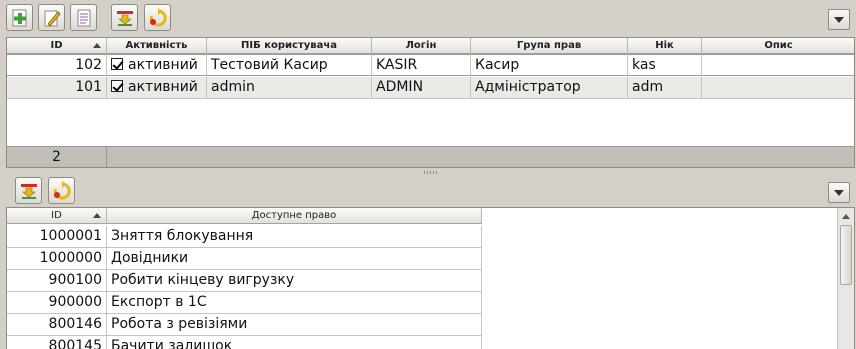 The height and width of the screenshot is (349, 856). What do you see at coordinates (778, 46) in the screenshot?
I see `col-desc: Опис` at bounding box center [778, 46].